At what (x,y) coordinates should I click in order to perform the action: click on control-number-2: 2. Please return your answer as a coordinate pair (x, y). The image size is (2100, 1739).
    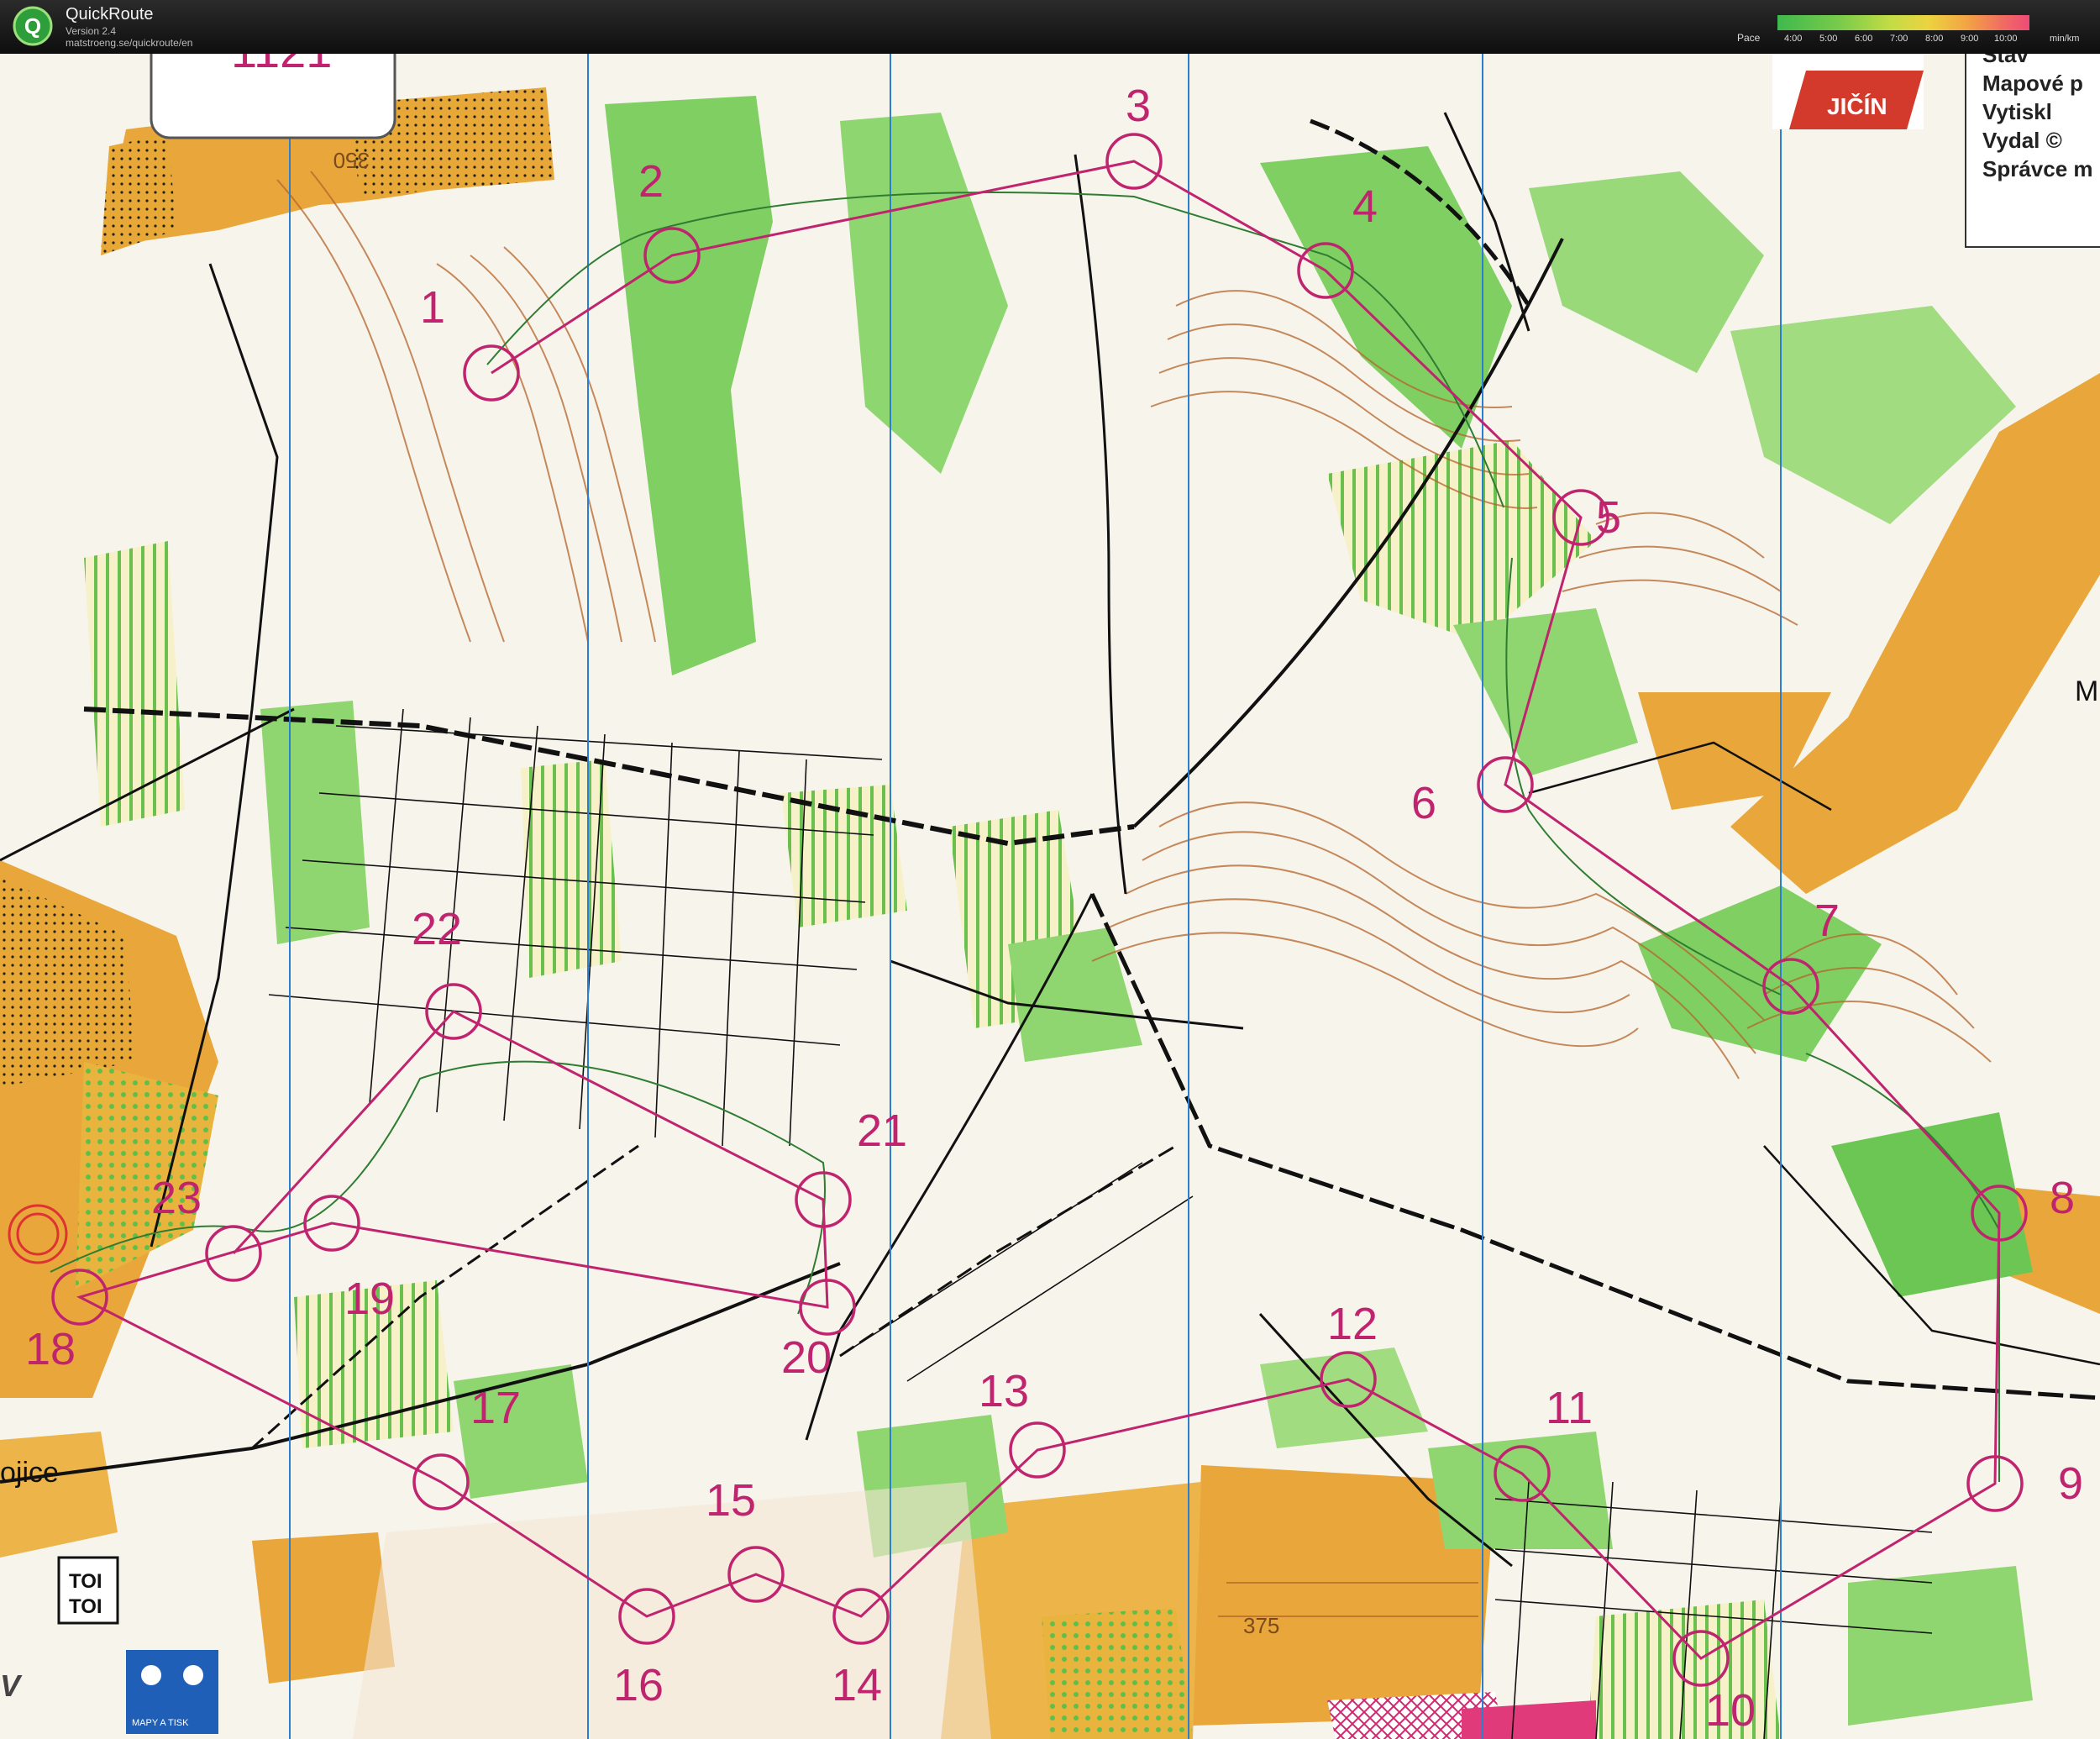
    Looking at the image, I should click on (651, 181).